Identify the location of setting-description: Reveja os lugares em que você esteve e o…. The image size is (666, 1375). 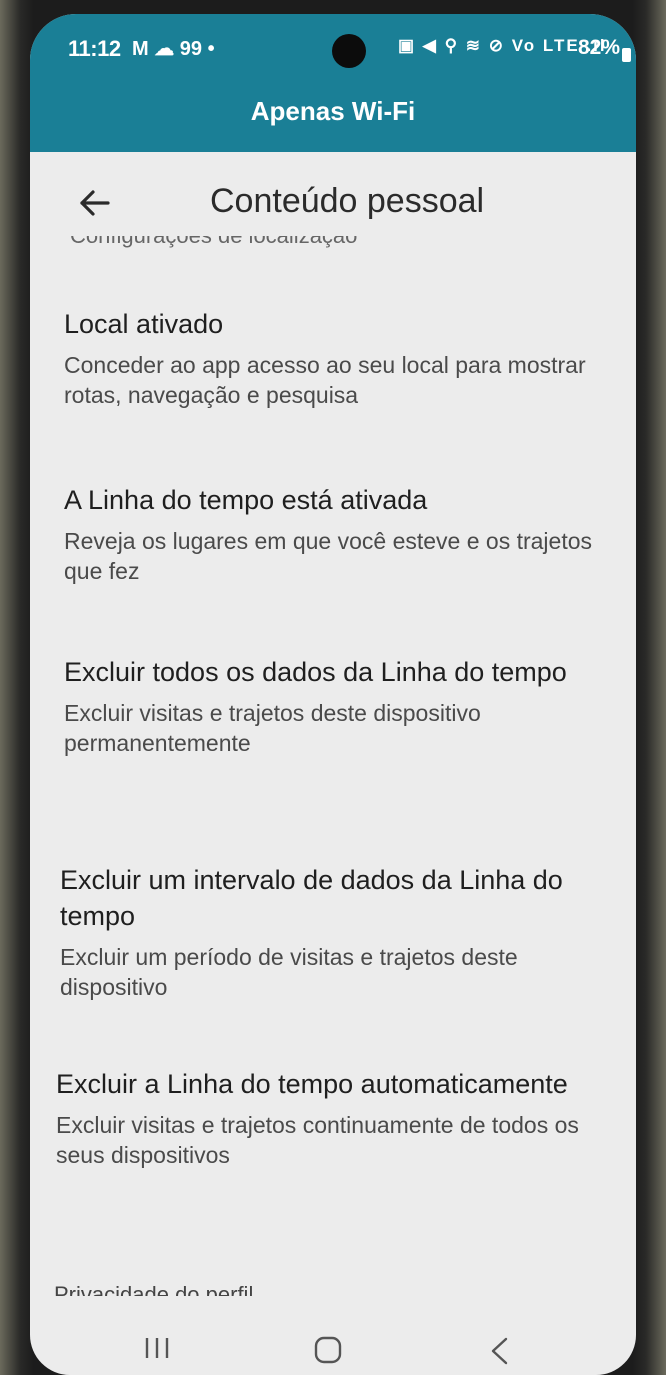
(328, 556).